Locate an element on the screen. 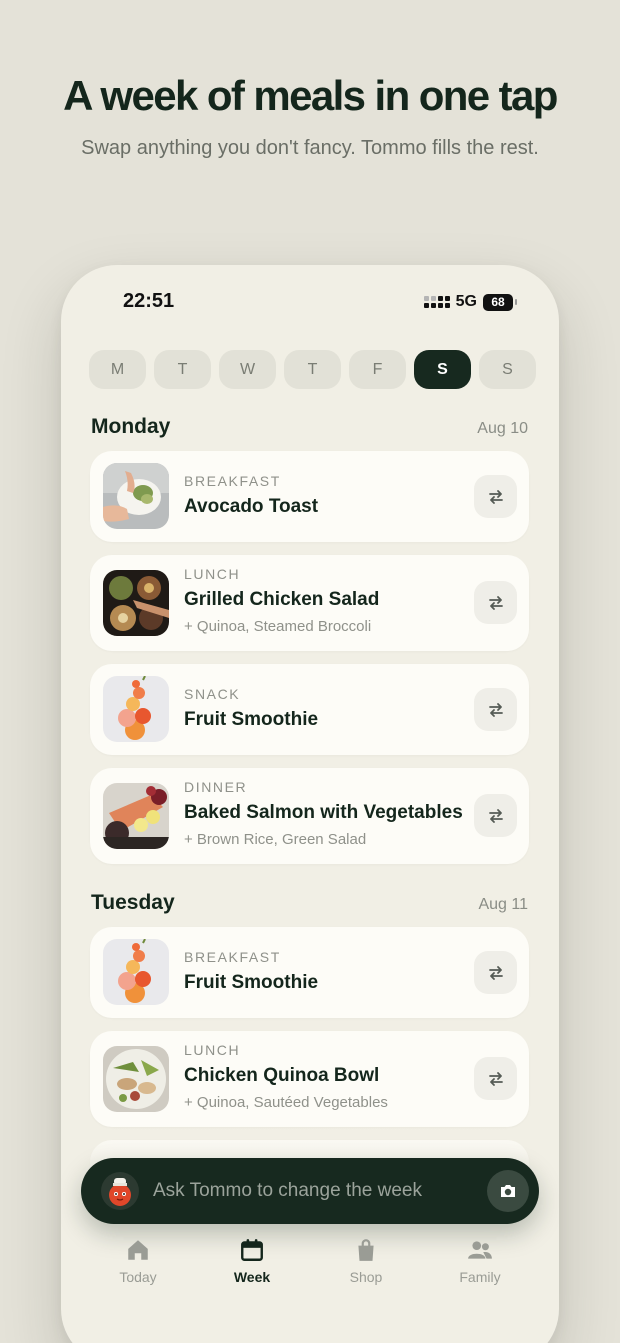 The image size is (620, 1343). day-pill-friday: F is located at coordinates (377, 369).